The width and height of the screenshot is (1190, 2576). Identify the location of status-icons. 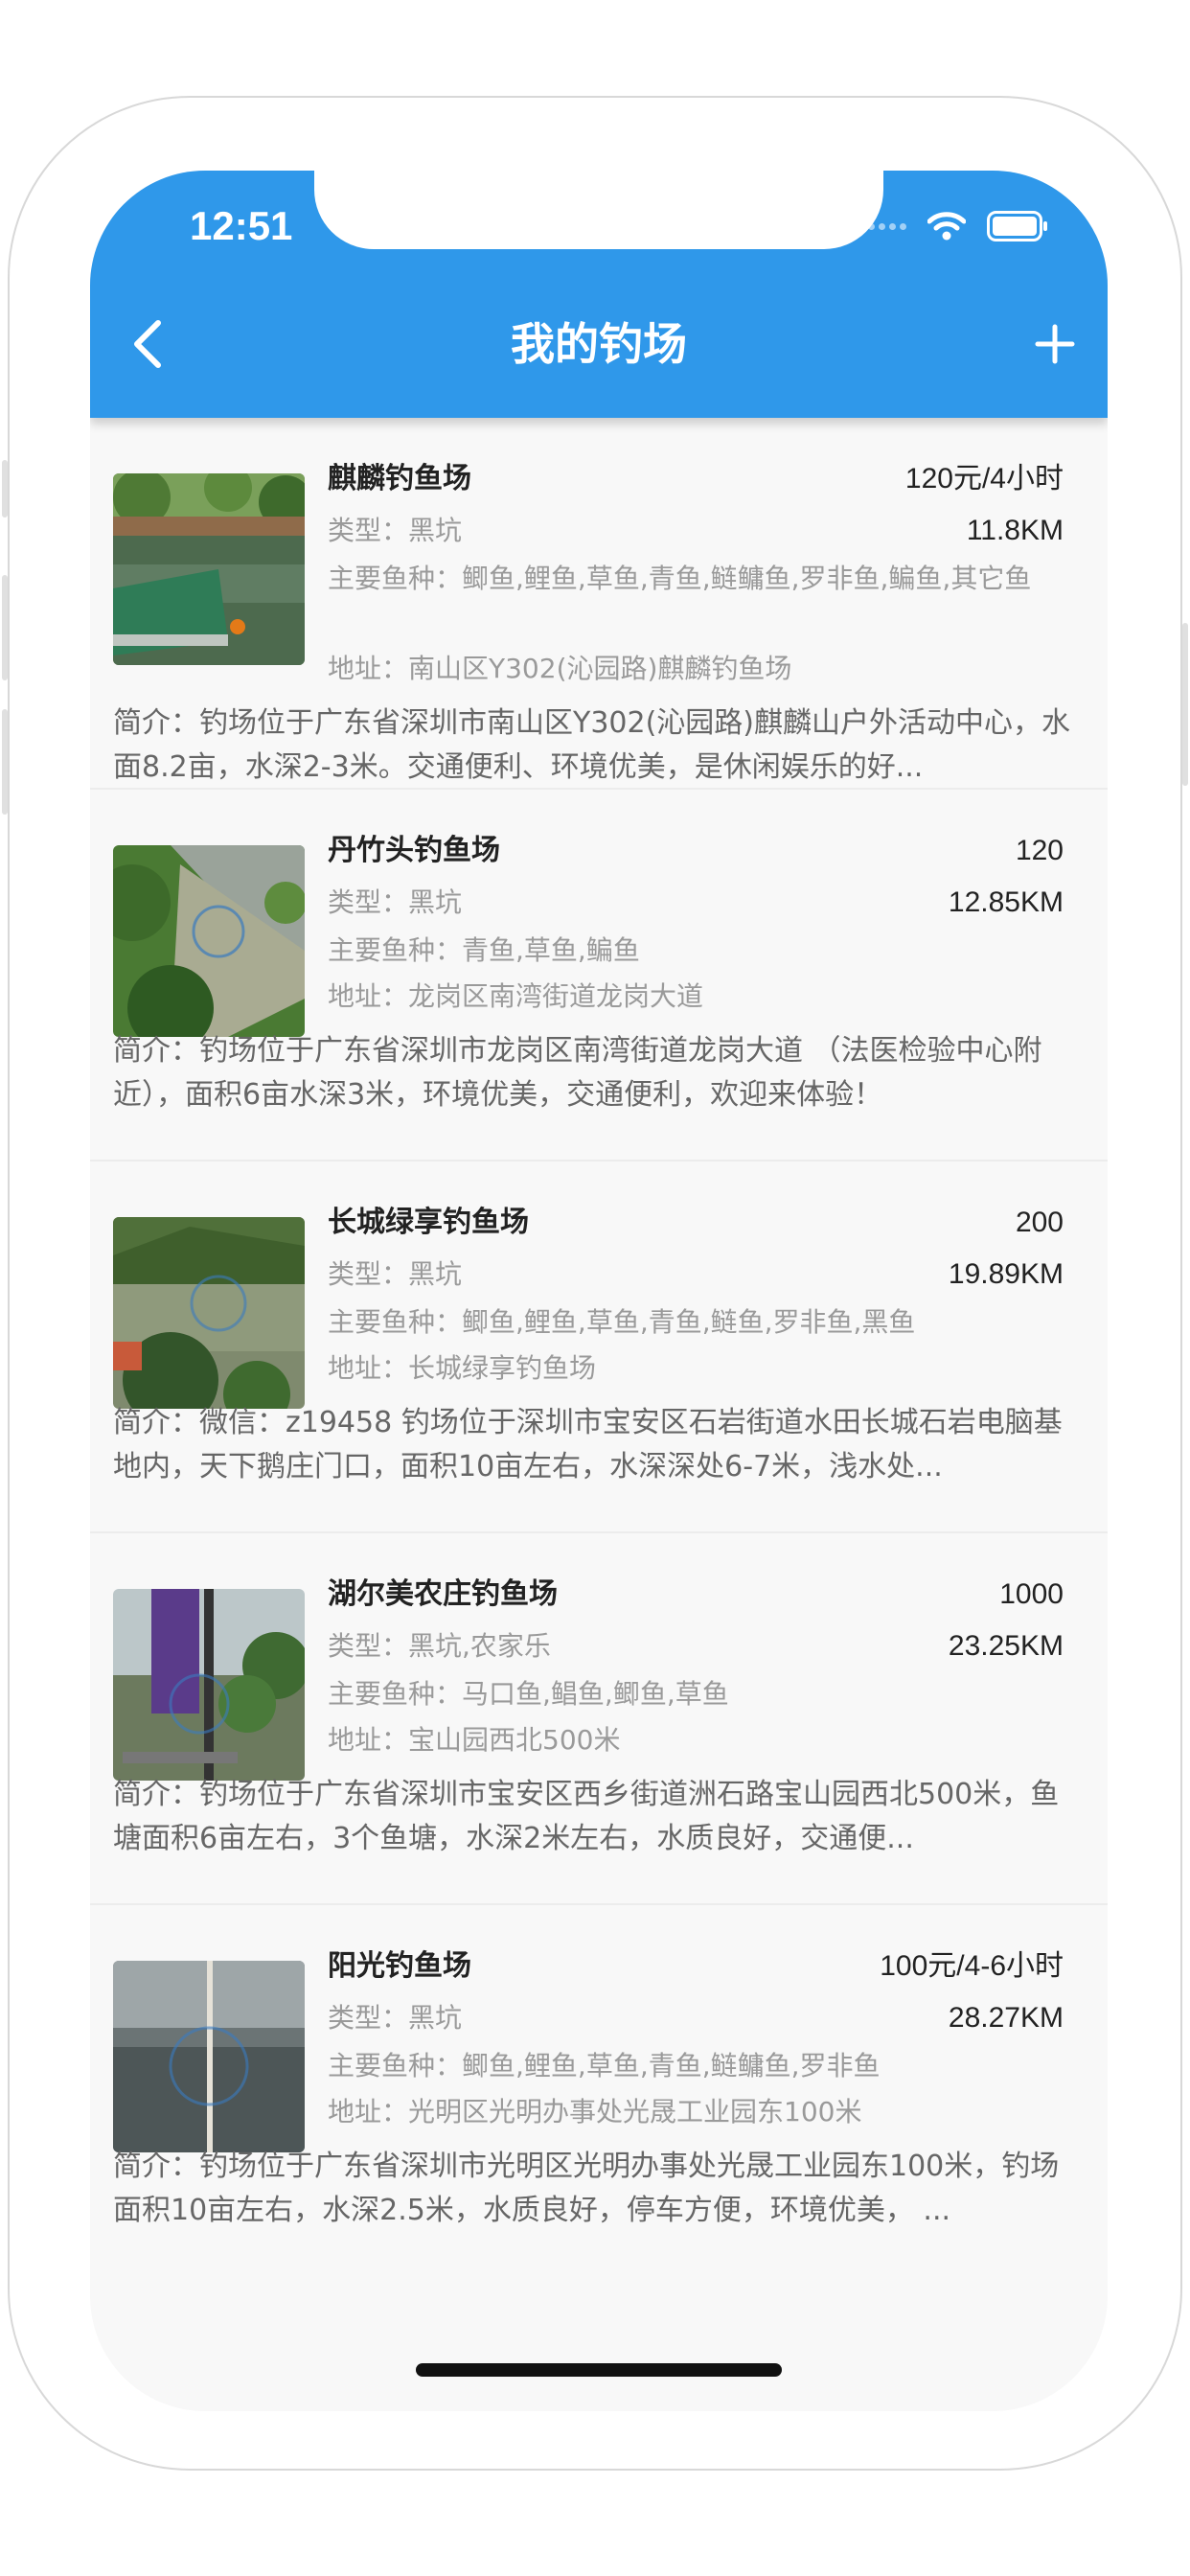
(958, 226).